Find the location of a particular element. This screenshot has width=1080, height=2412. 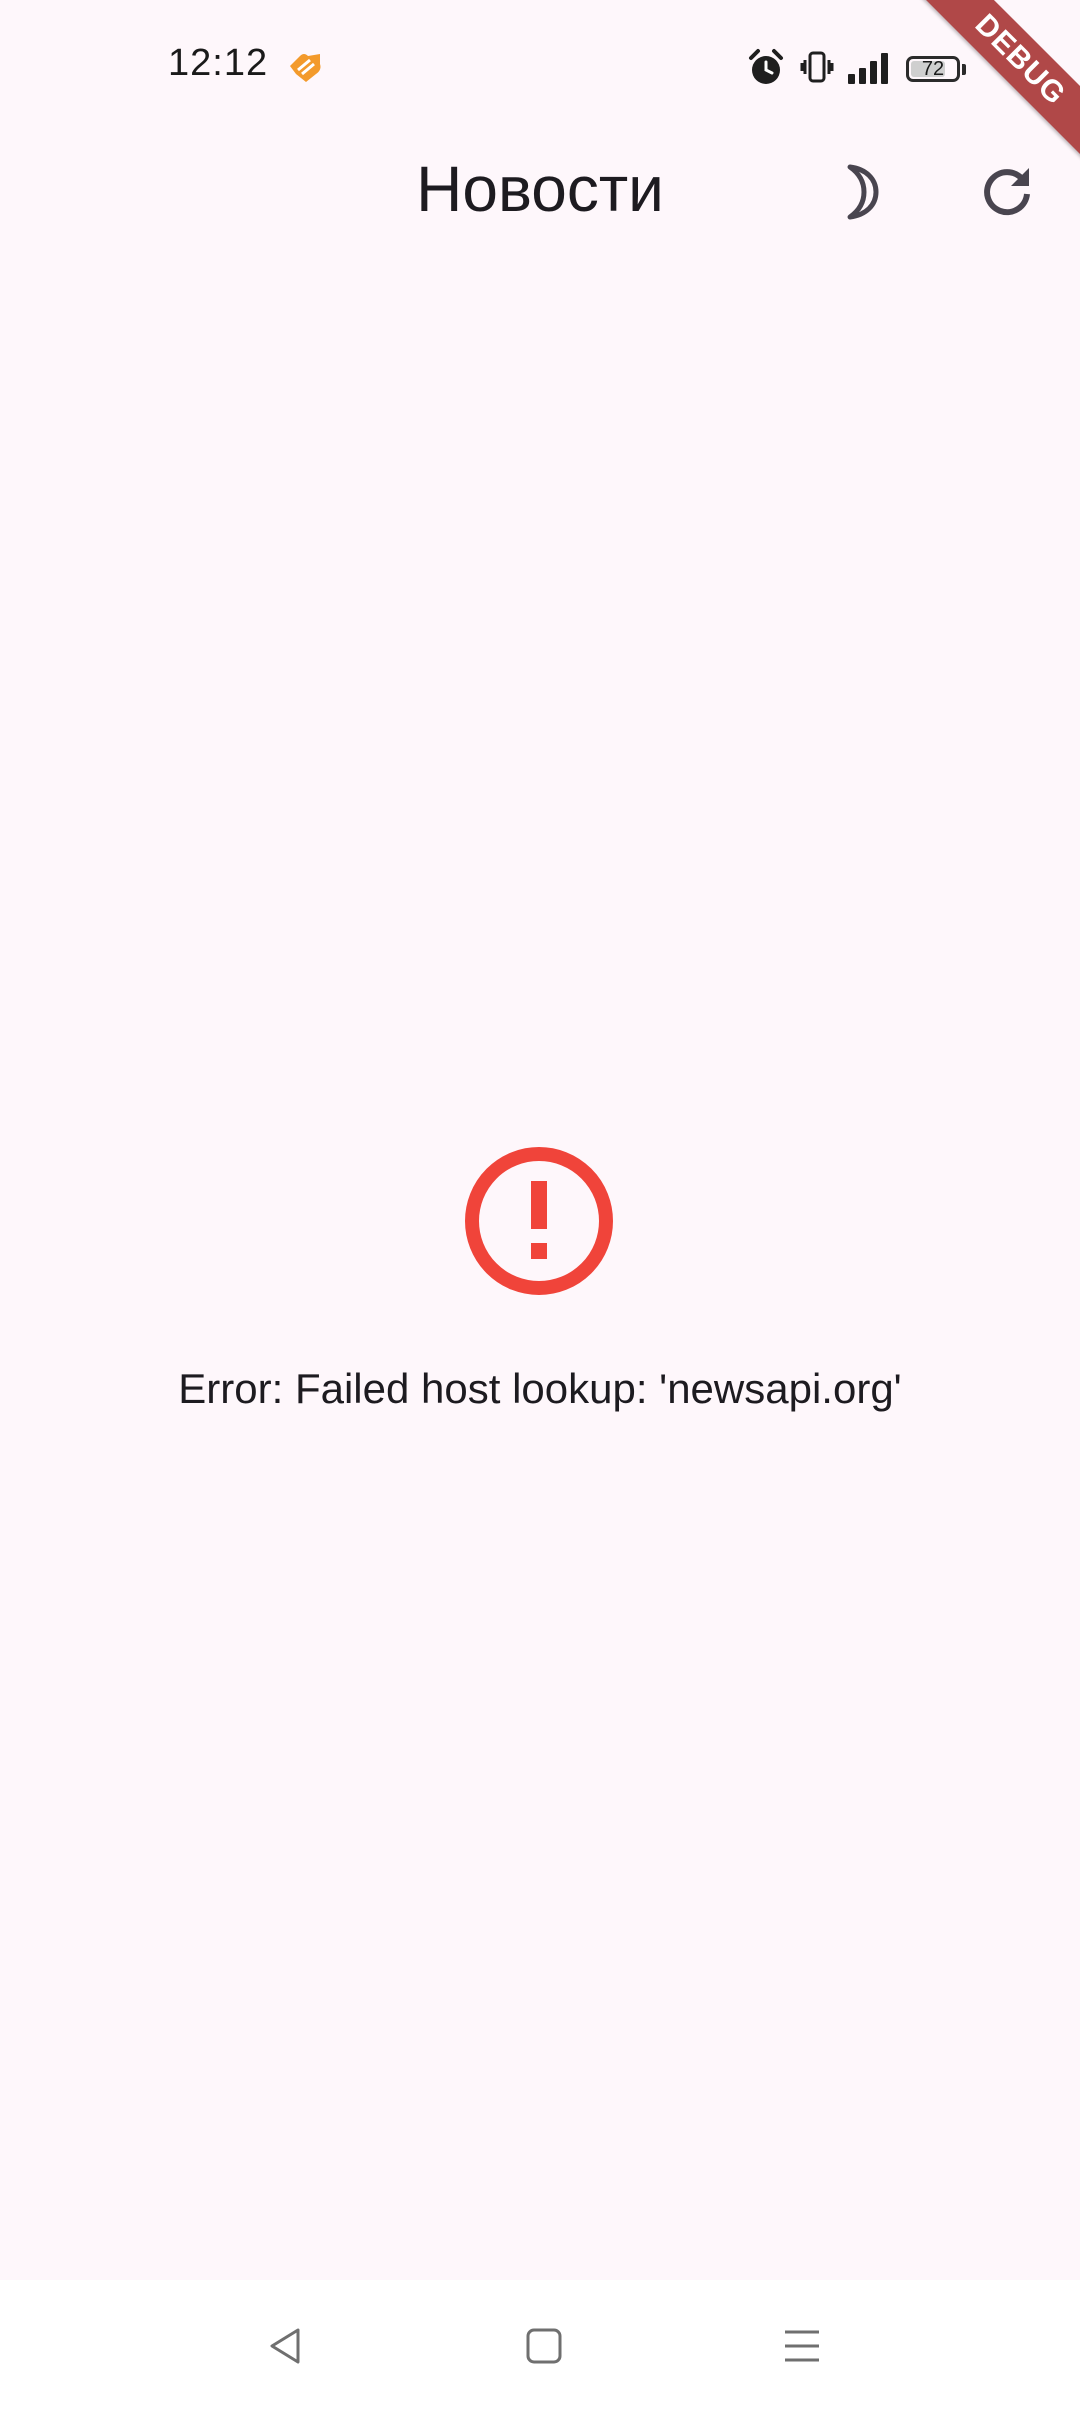

battery-icon: 72 is located at coordinates (933, 69).